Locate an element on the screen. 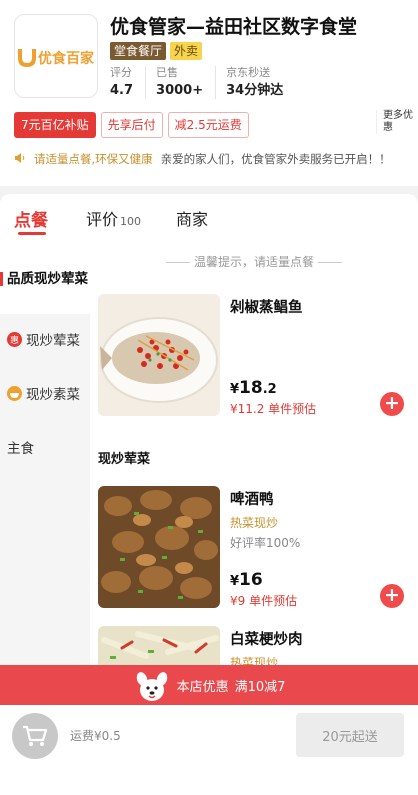 The image size is (418, 795). dish-price: ¥16 is located at coordinates (246, 580).